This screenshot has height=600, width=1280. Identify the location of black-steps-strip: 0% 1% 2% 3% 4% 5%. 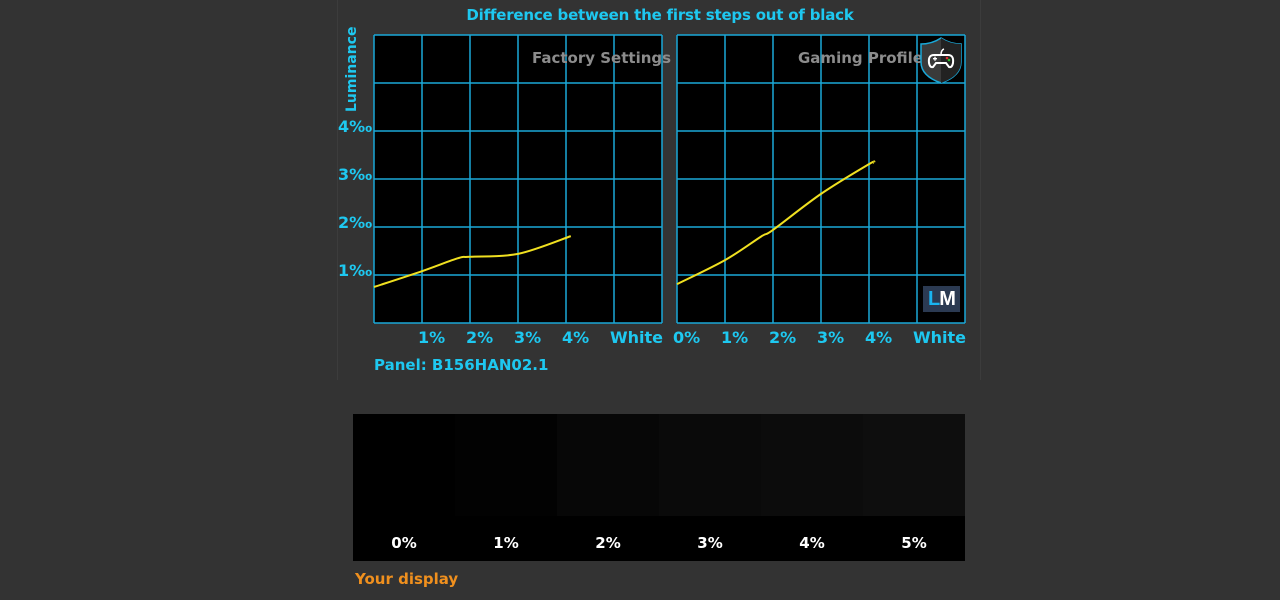
(659, 487).